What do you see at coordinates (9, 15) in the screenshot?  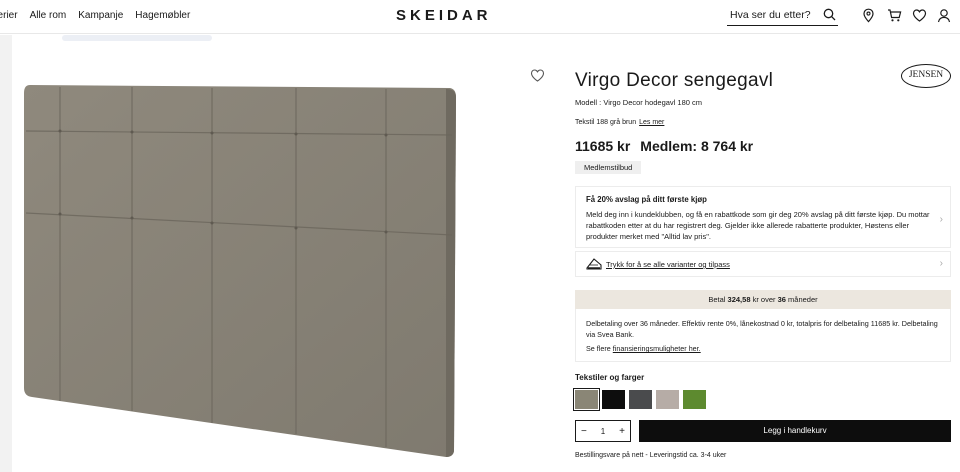 I see `nav-item-interior: ıterier` at bounding box center [9, 15].